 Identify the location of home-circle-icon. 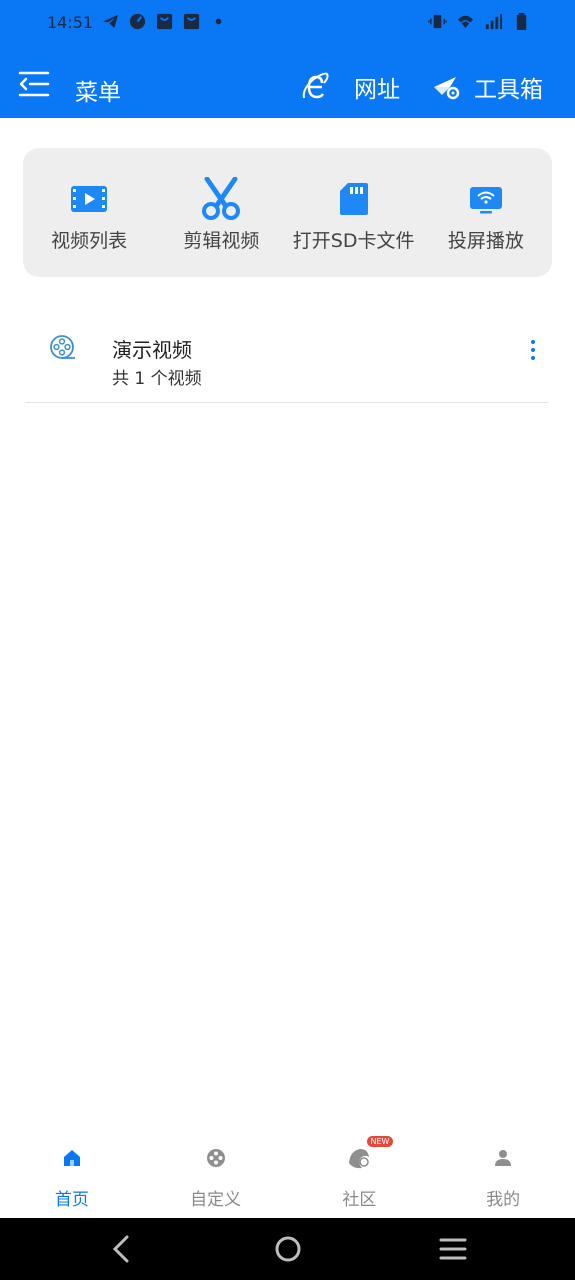
(288, 1249).